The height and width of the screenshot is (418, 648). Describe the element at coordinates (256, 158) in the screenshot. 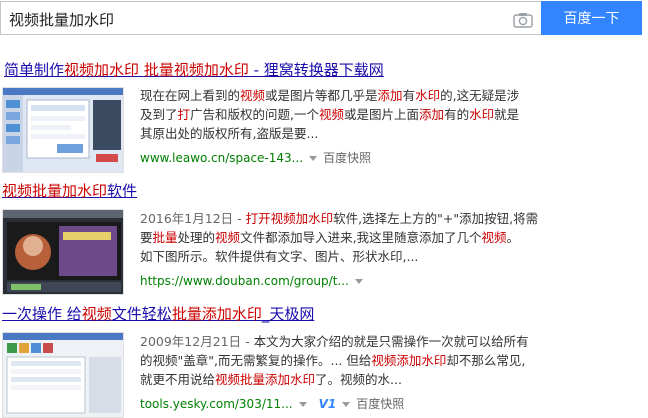

I see `result-url: www.leawo.cn/space-143... 百度快照` at that location.